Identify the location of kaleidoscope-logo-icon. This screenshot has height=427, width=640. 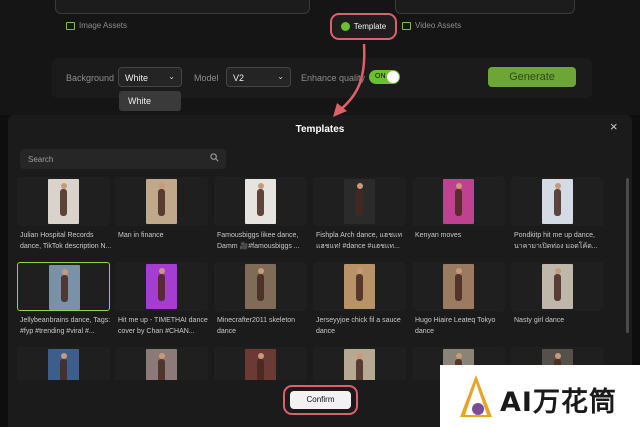
(476, 396).